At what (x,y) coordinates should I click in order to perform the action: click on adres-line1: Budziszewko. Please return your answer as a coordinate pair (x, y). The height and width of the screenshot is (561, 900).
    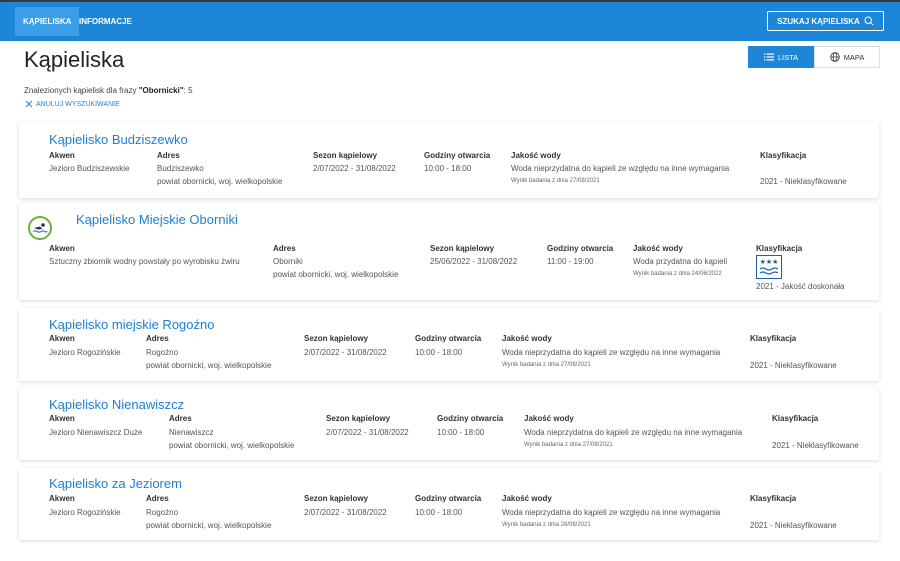
    Looking at the image, I should click on (180, 168).